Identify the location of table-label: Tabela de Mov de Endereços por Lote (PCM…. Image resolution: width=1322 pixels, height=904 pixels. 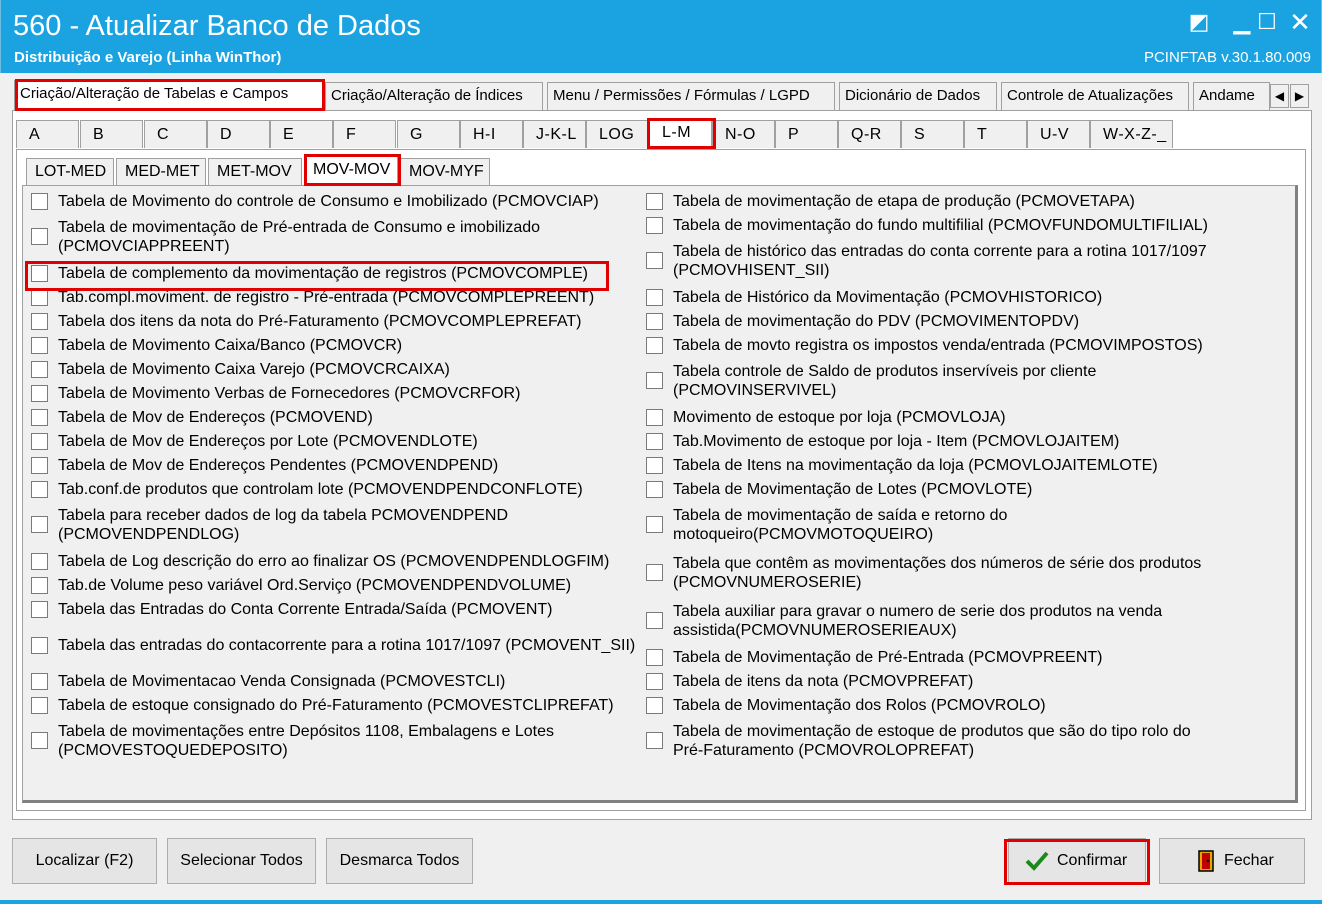
(268, 441).